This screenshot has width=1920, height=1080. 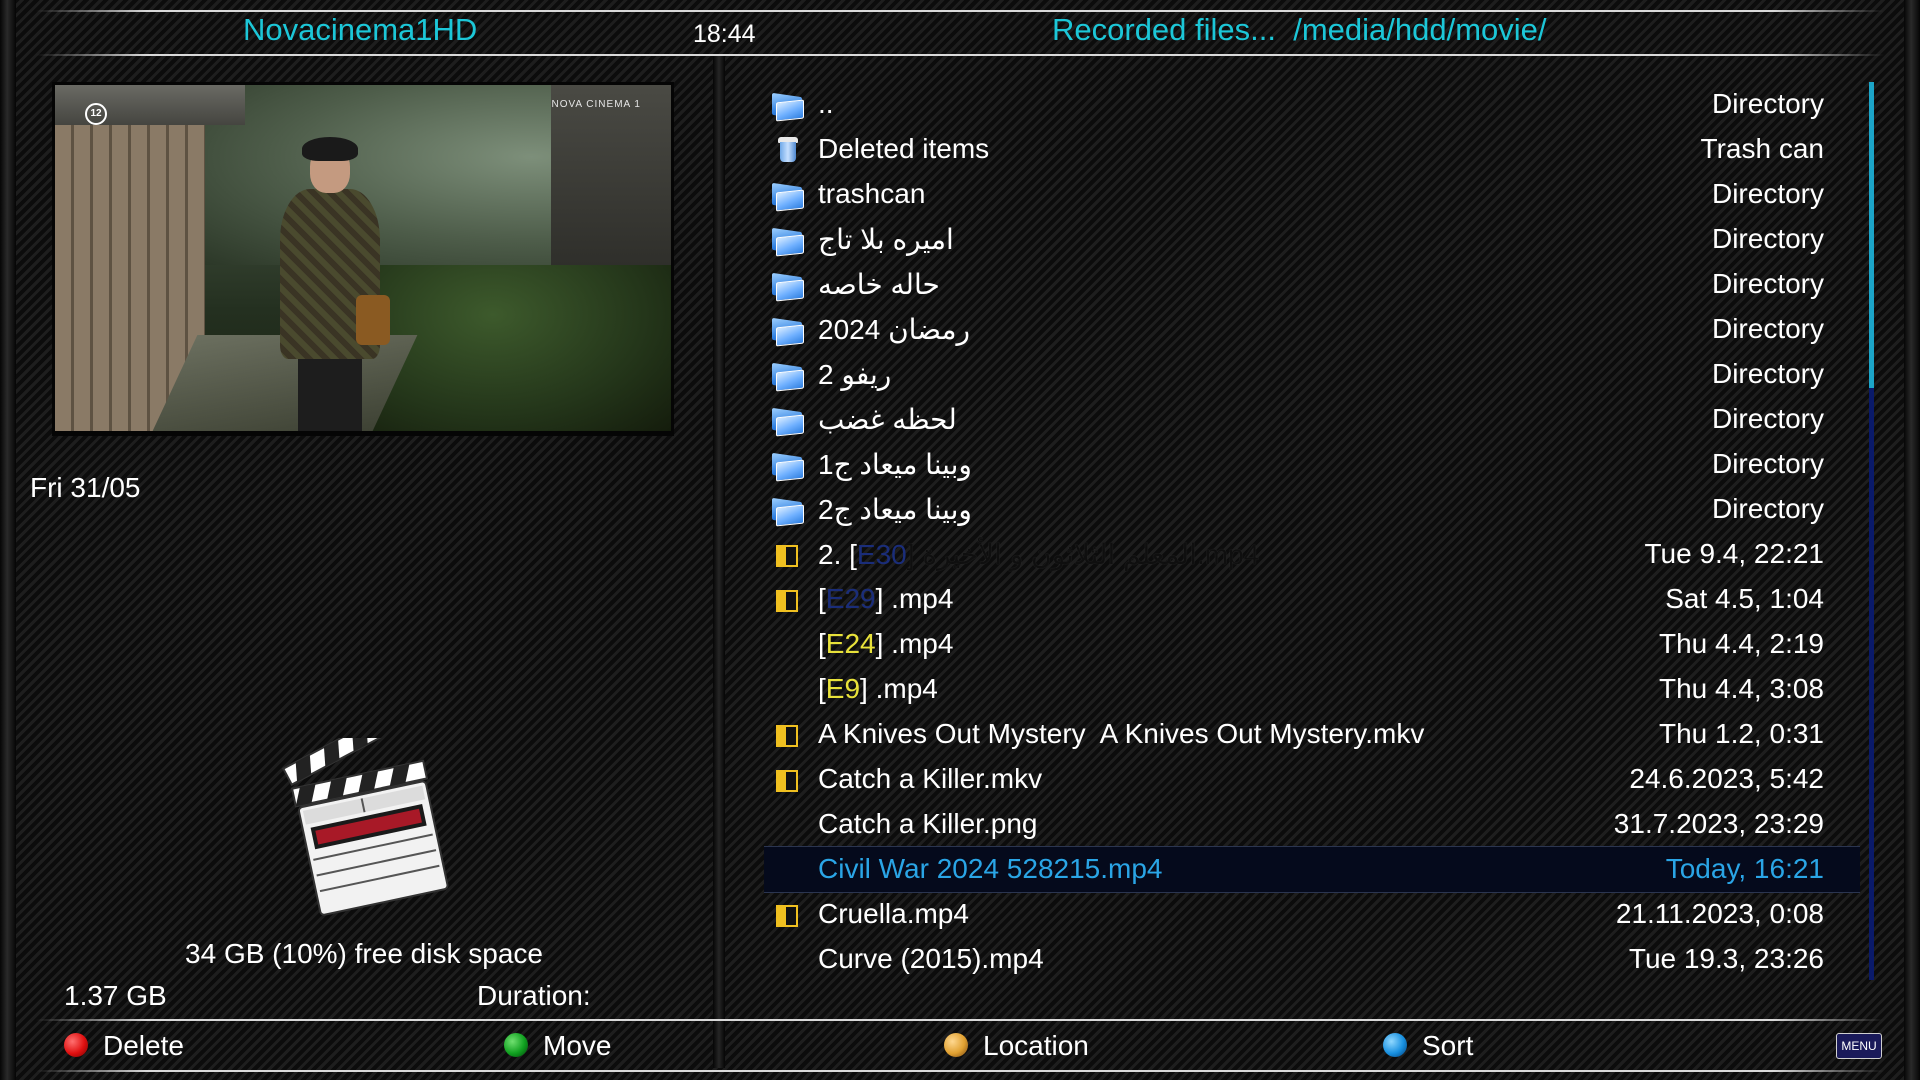 What do you see at coordinates (1871, 235) in the screenshot?
I see `scrollbar-thumb` at bounding box center [1871, 235].